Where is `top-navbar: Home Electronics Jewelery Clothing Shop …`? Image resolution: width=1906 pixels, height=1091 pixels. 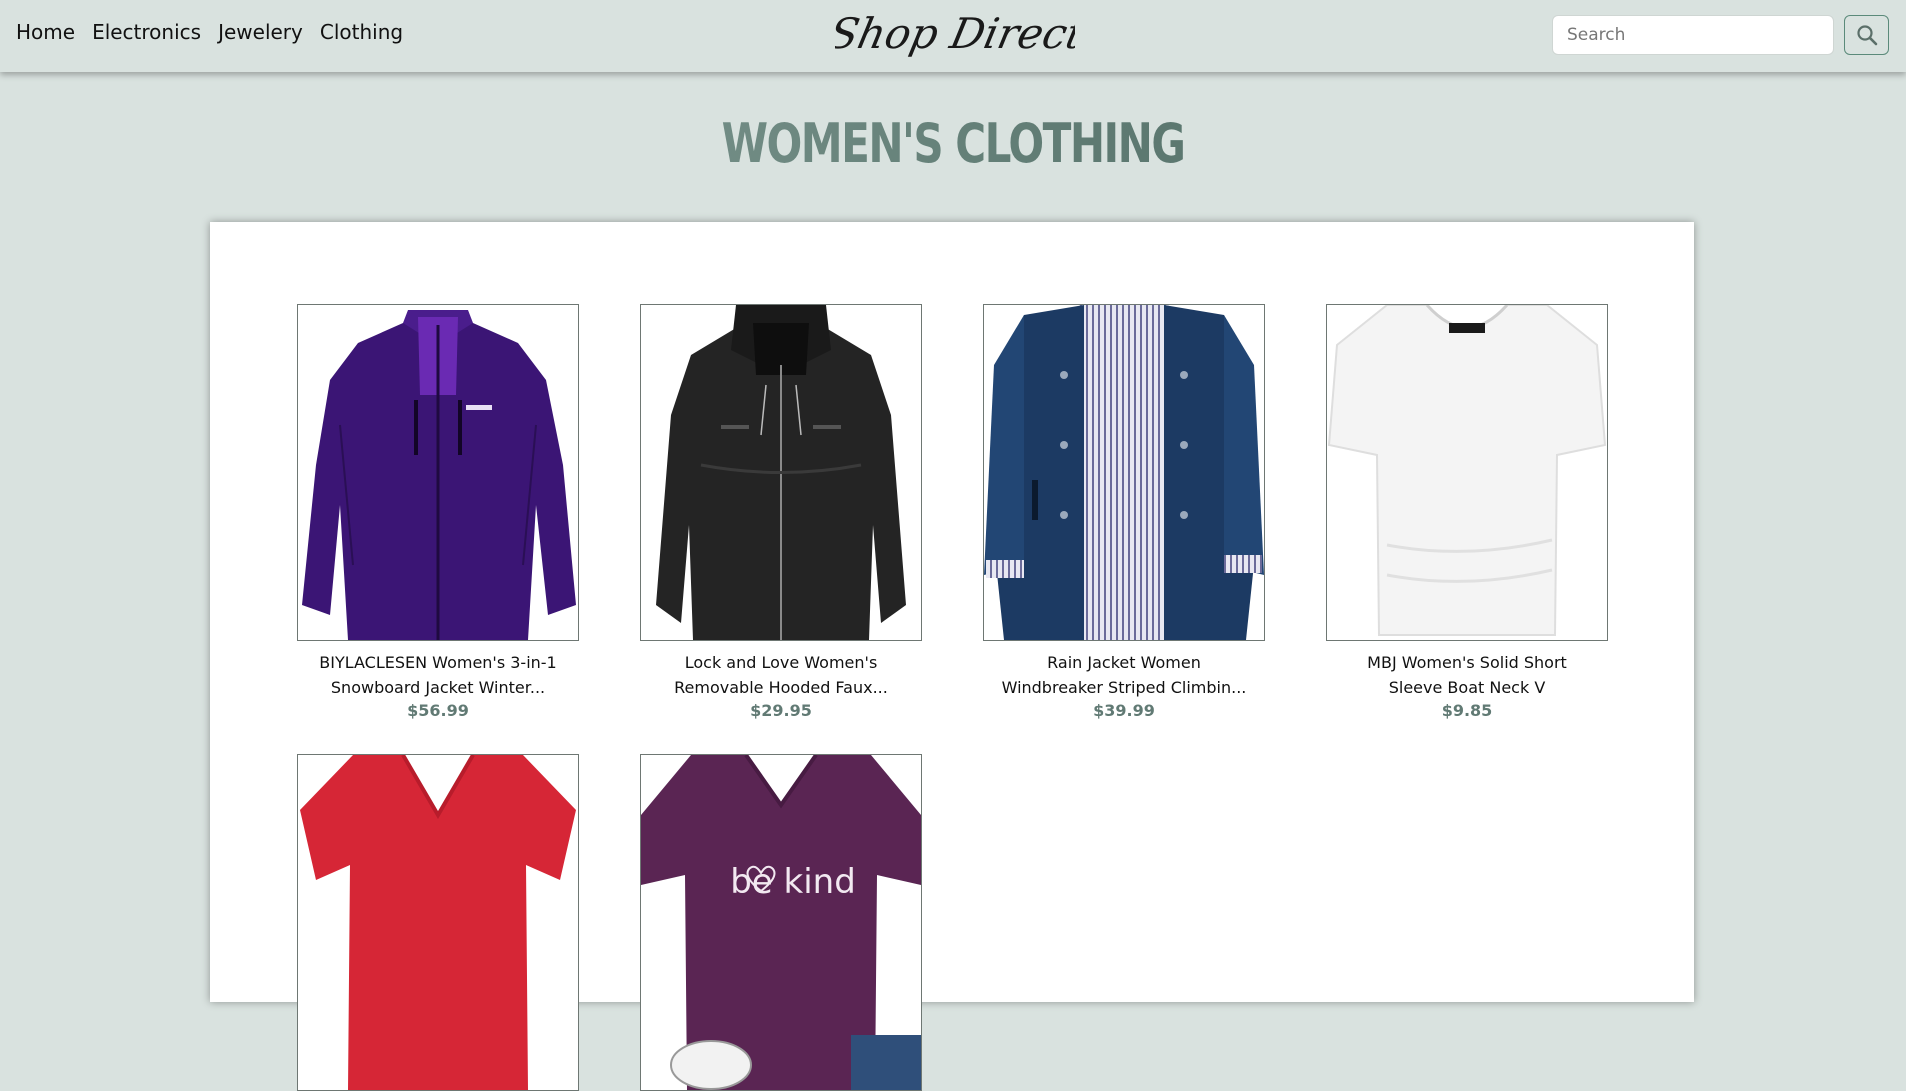 top-navbar: Home Electronics Jewelery Clothing Shop … is located at coordinates (953, 36).